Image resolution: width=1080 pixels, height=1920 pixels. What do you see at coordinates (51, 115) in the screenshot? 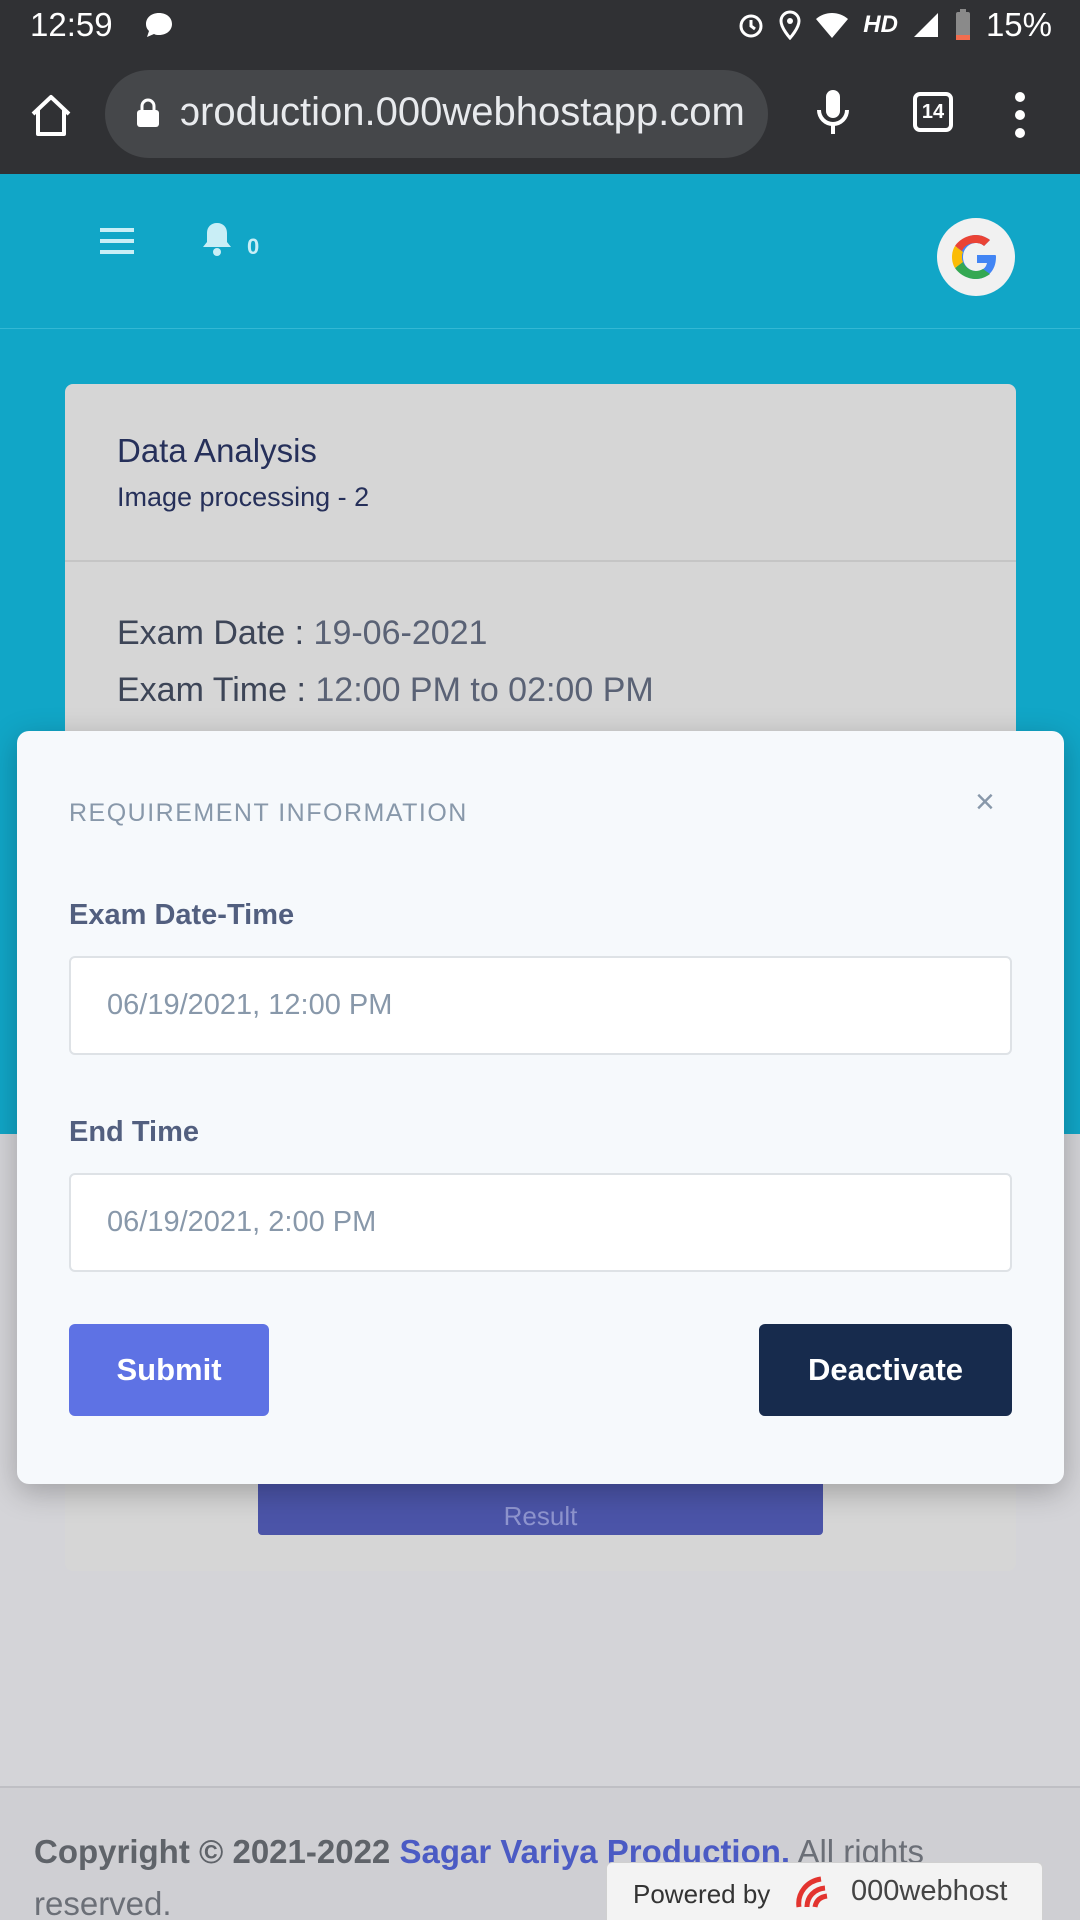
I see `home-icon` at bounding box center [51, 115].